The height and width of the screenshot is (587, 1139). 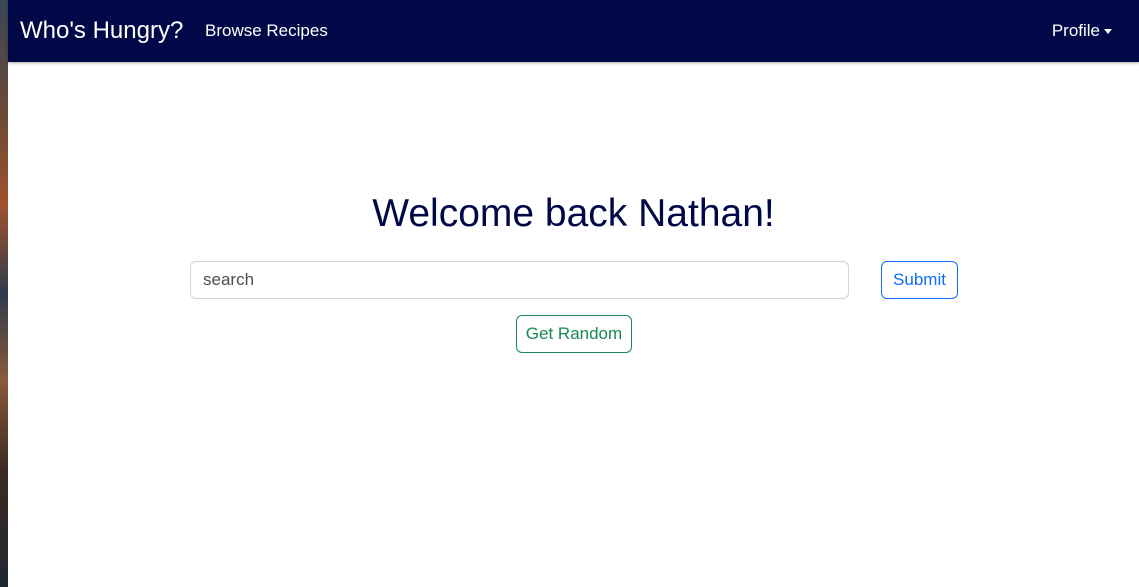 What do you see at coordinates (519, 280) in the screenshot?
I see `search-input` at bounding box center [519, 280].